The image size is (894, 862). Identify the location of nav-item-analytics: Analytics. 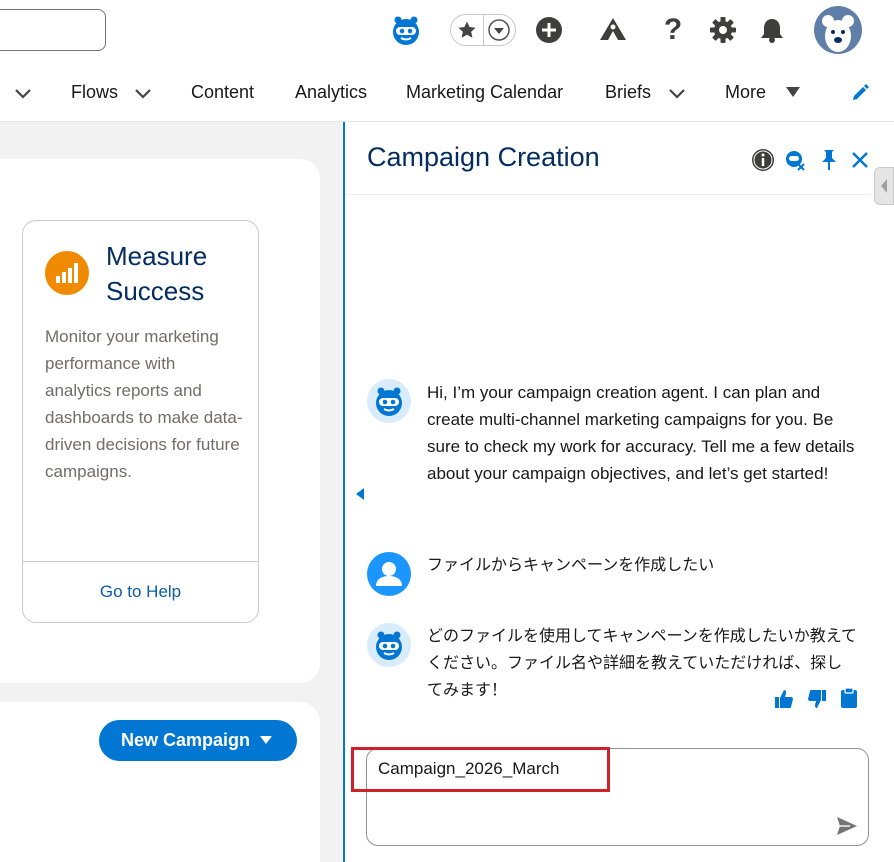
(331, 92).